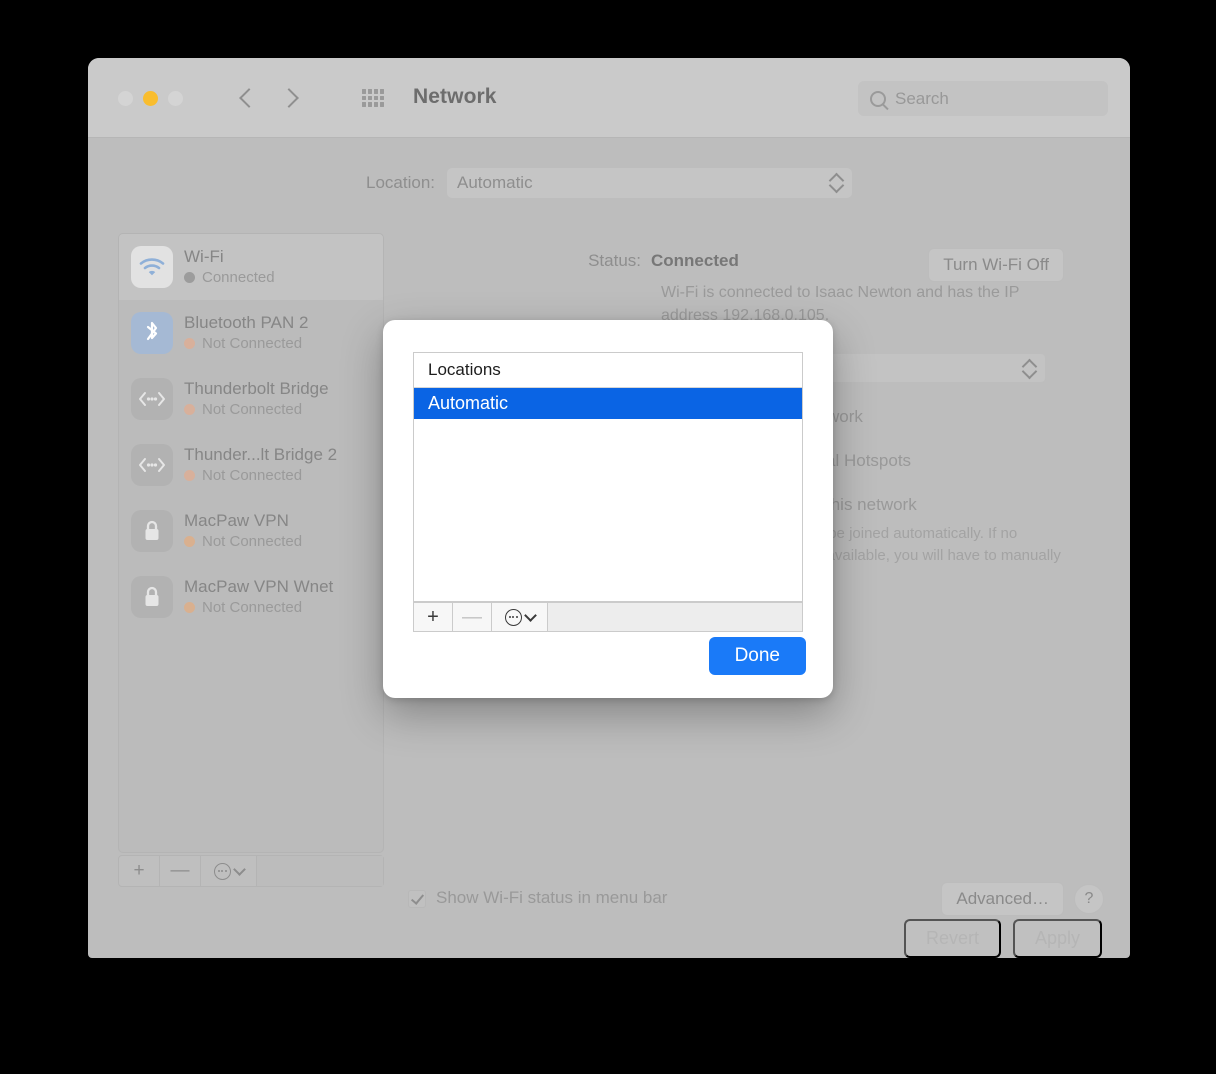  What do you see at coordinates (256, 389) in the screenshot?
I see `sidebar-item-label: Thunderbolt Bridge` at bounding box center [256, 389].